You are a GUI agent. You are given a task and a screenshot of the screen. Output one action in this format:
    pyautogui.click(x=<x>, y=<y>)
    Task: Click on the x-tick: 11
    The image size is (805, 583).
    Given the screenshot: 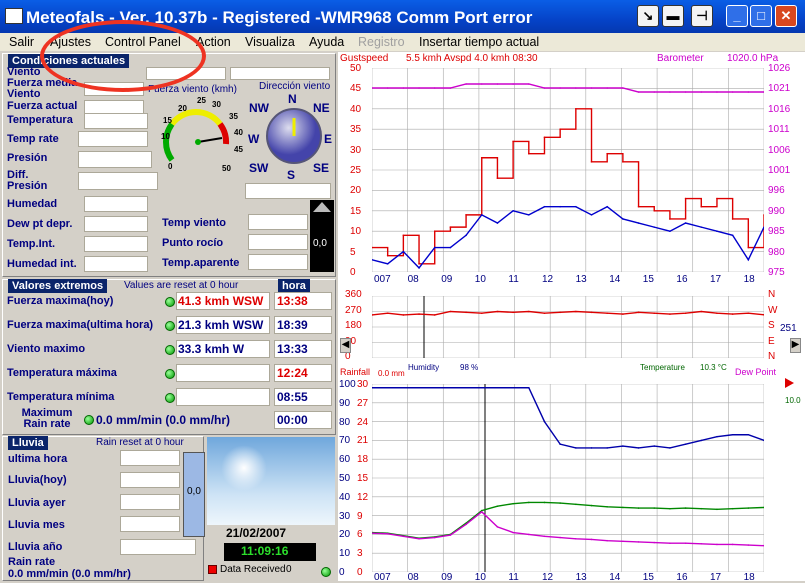 What is the action you would take?
    pyautogui.click(x=513, y=279)
    